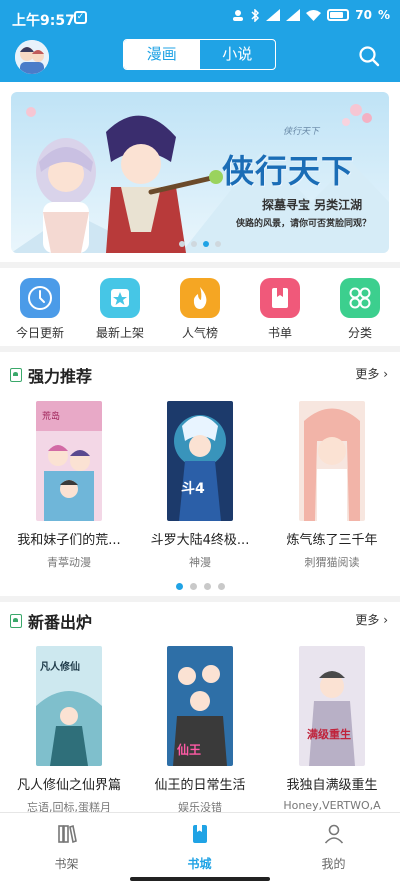  I want to click on comic-author: 神漫, so click(200, 562).